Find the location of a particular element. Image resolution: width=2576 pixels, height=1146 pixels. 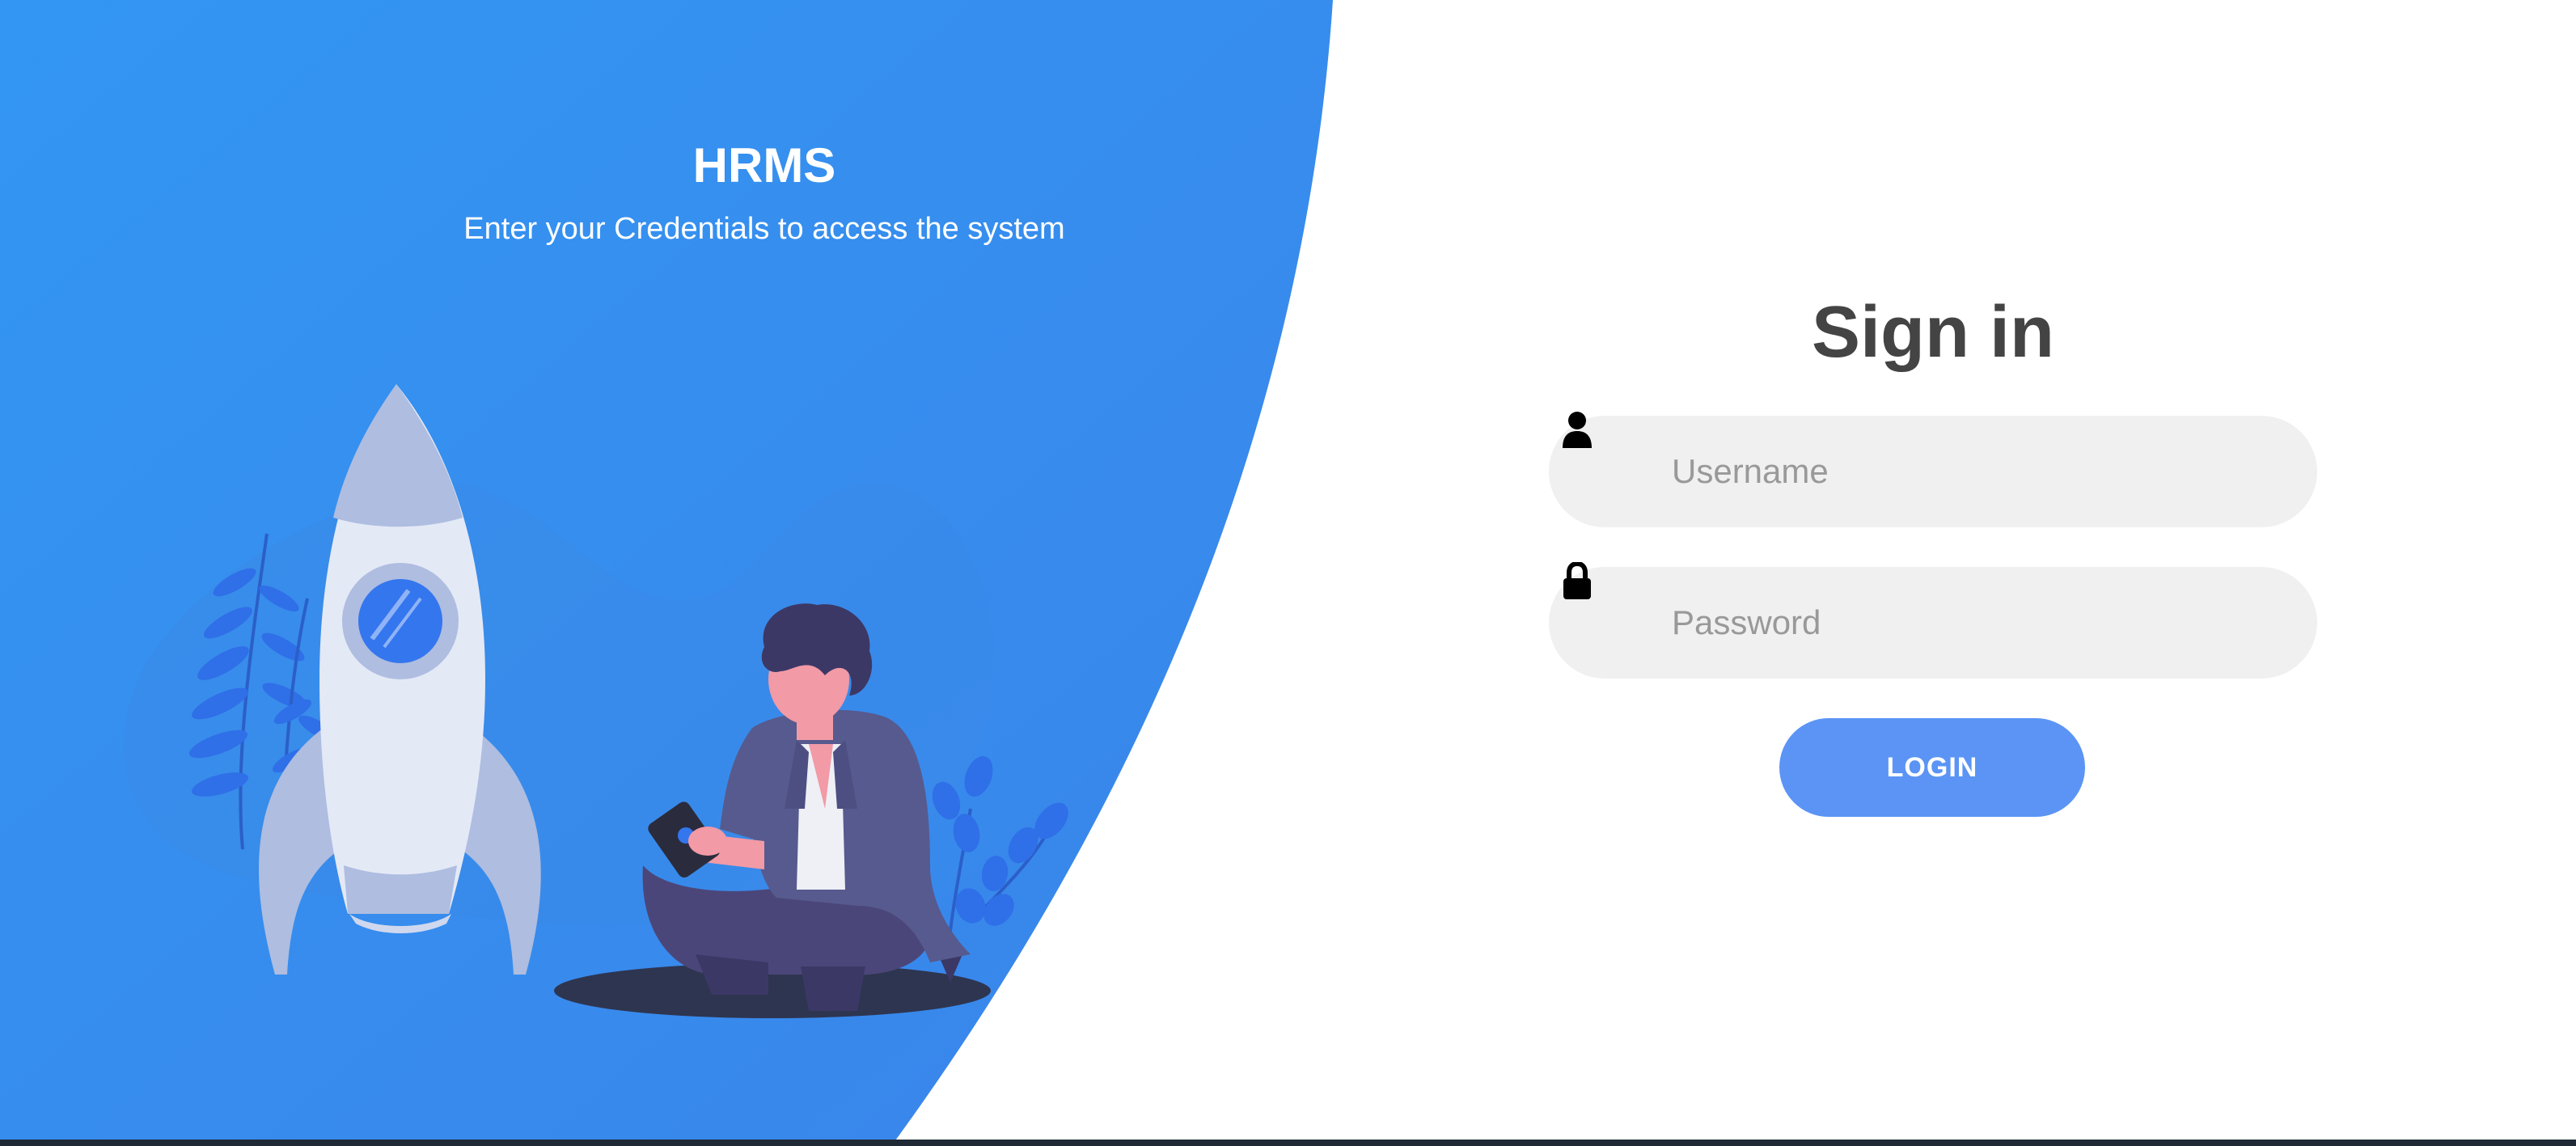

username-input is located at coordinates (1979, 472).